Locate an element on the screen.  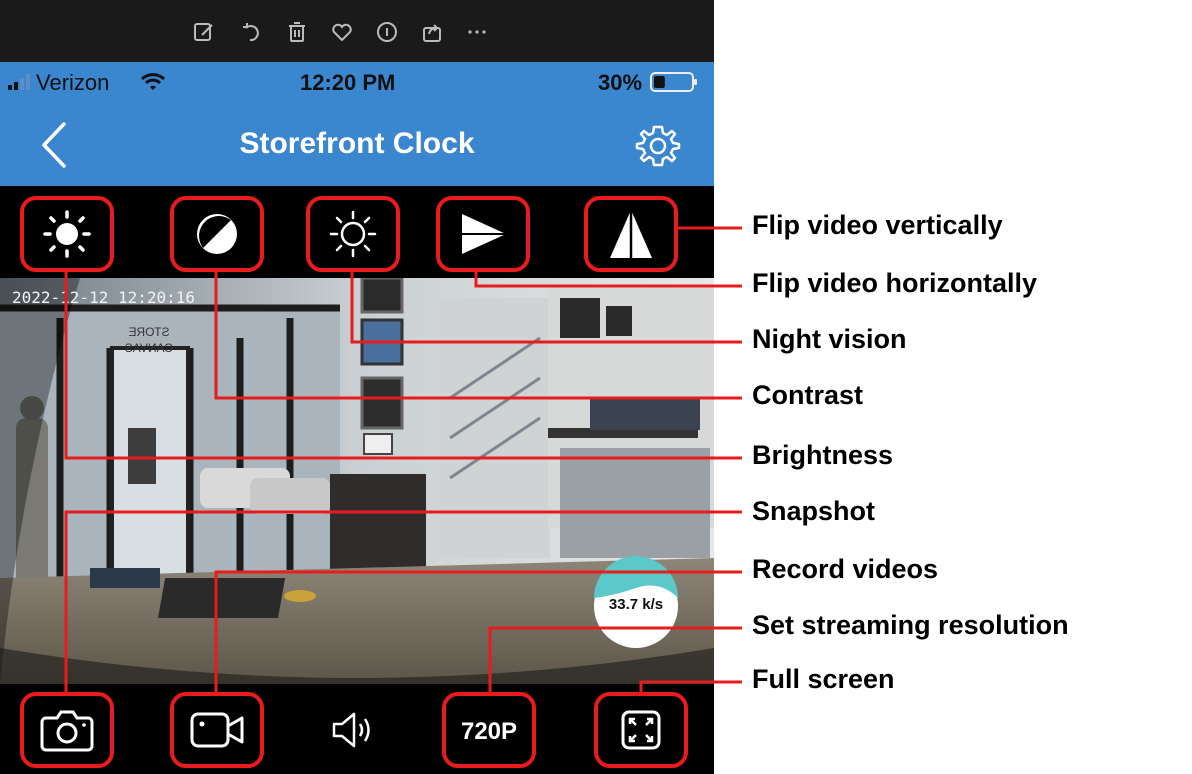
annotation-night-vision: Night vision is located at coordinates (829, 339).